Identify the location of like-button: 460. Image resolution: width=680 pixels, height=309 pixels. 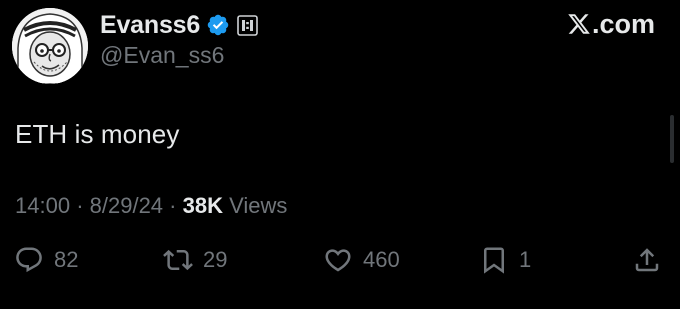
(361, 260).